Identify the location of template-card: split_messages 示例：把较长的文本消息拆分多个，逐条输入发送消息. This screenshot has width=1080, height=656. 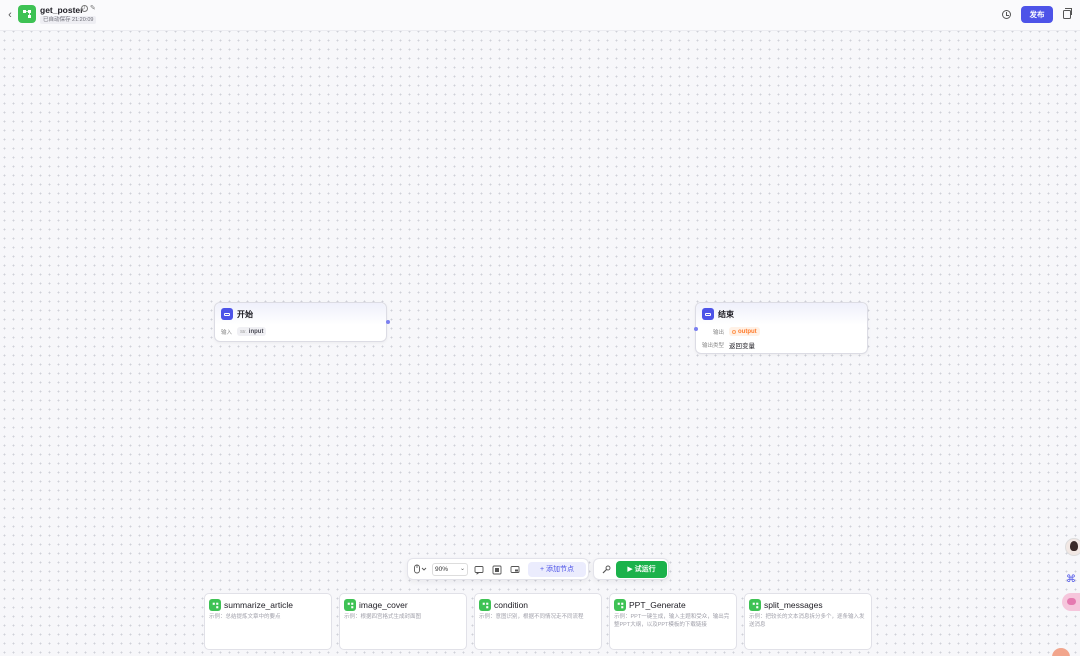
(808, 621).